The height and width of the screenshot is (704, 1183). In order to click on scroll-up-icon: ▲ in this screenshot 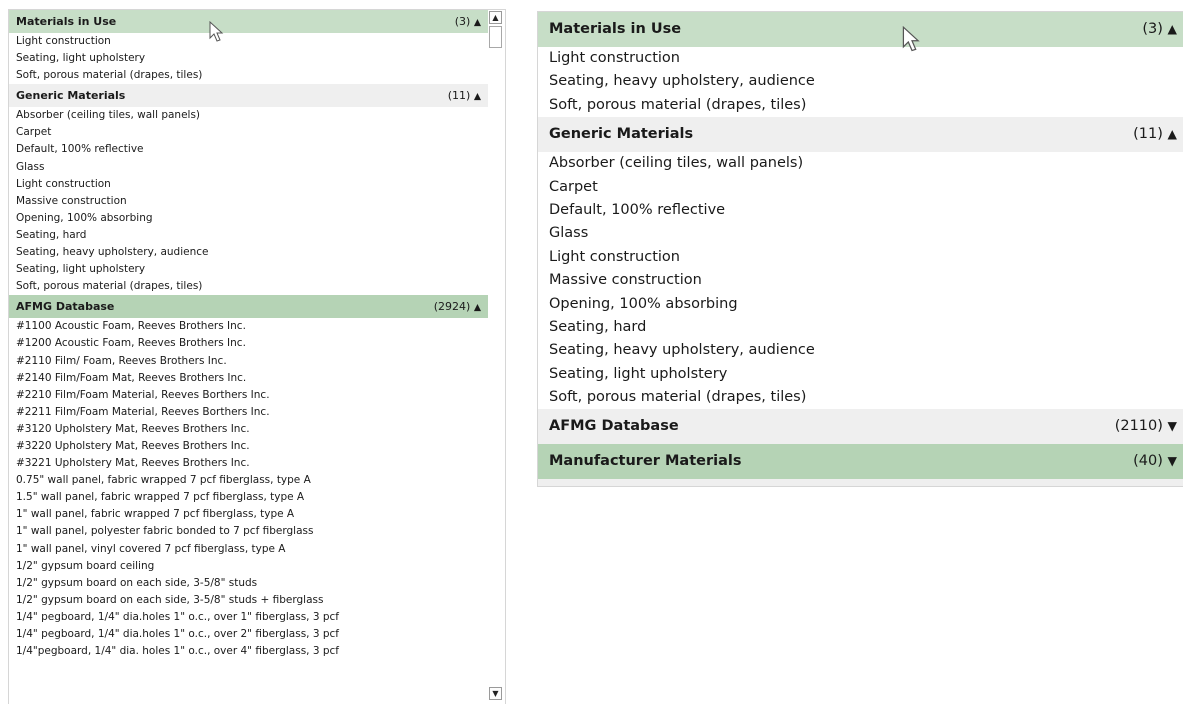, I will do `click(495, 17)`.